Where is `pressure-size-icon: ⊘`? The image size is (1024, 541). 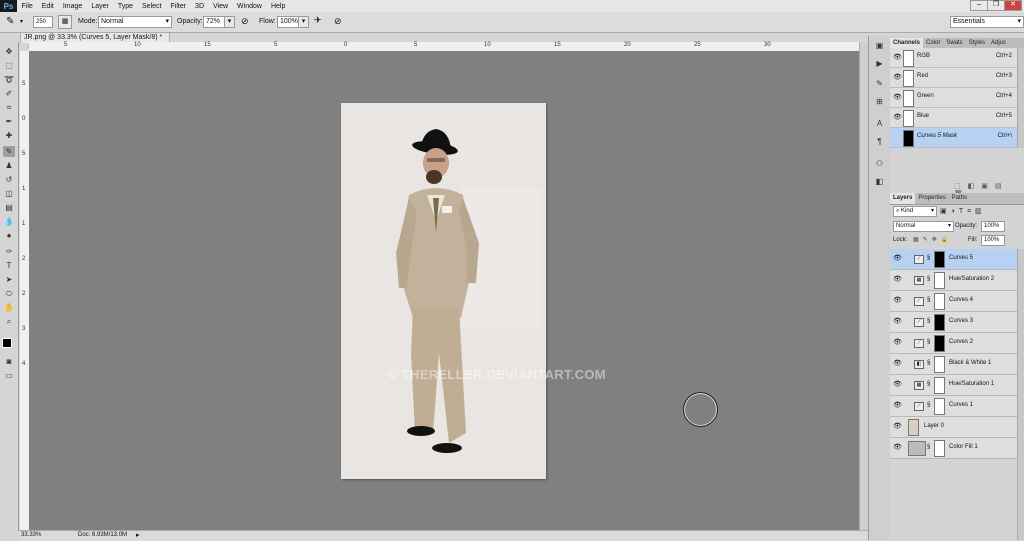
pressure-size-icon: ⊘ is located at coordinates (338, 21).